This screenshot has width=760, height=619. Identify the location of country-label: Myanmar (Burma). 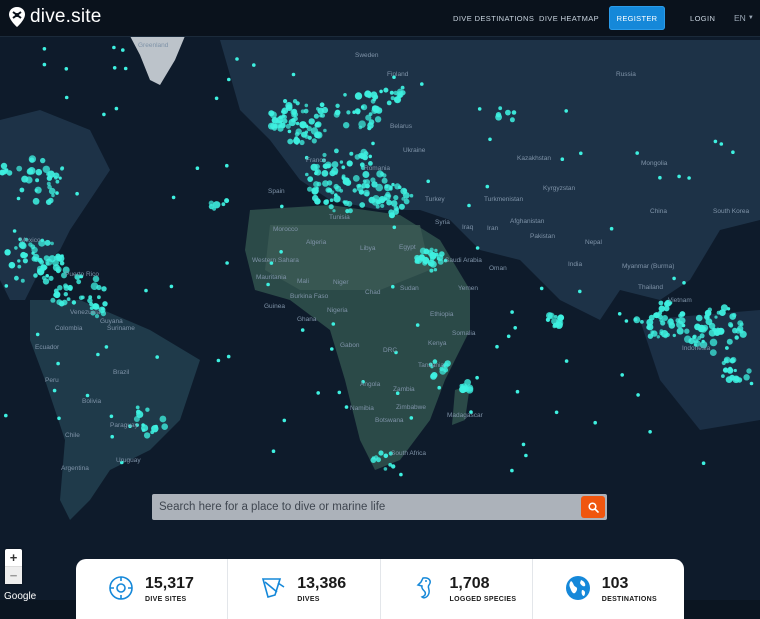
(648, 266).